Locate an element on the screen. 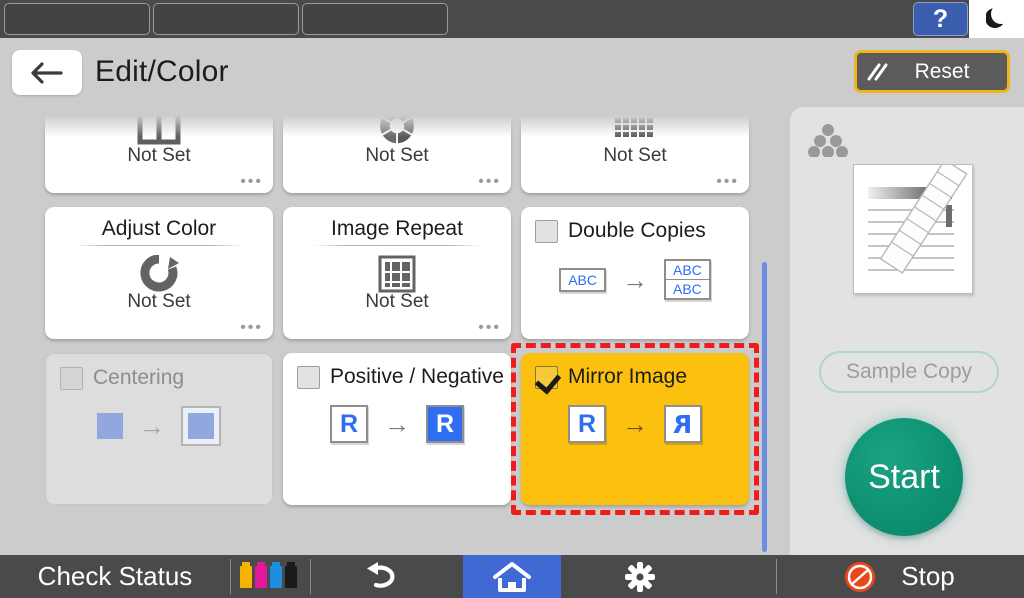  result-r-tile-mirrored: R is located at coordinates (683, 424).